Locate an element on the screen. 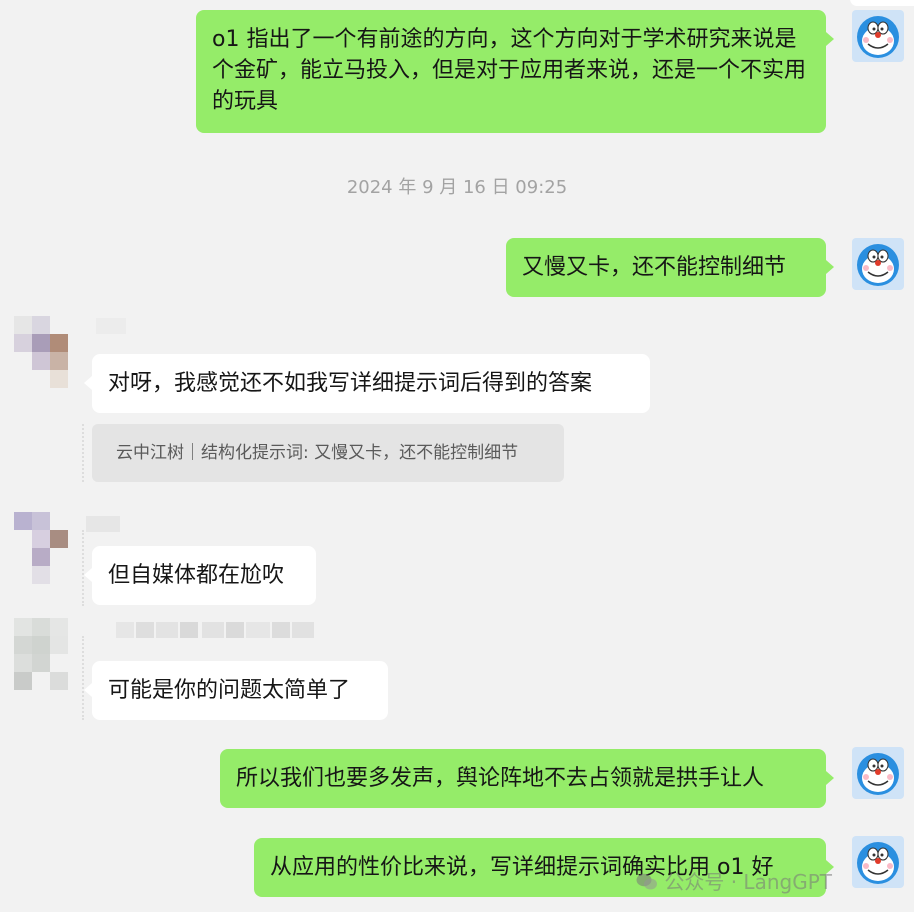  message-bubble-outgoing: 又慢又卡，还不能控制细节 is located at coordinates (670, 267).